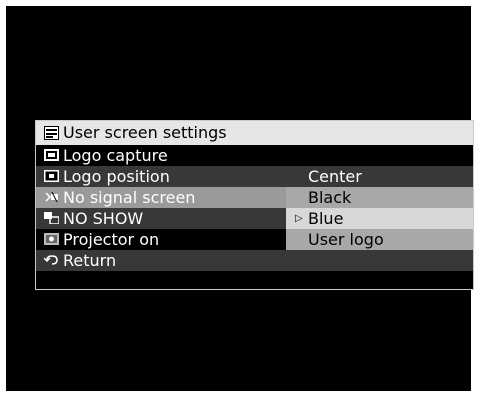 The image size is (477, 397). Describe the element at coordinates (254, 197) in the screenshot. I see `menu-item-no-signal-screen: No signal screen Black` at that location.